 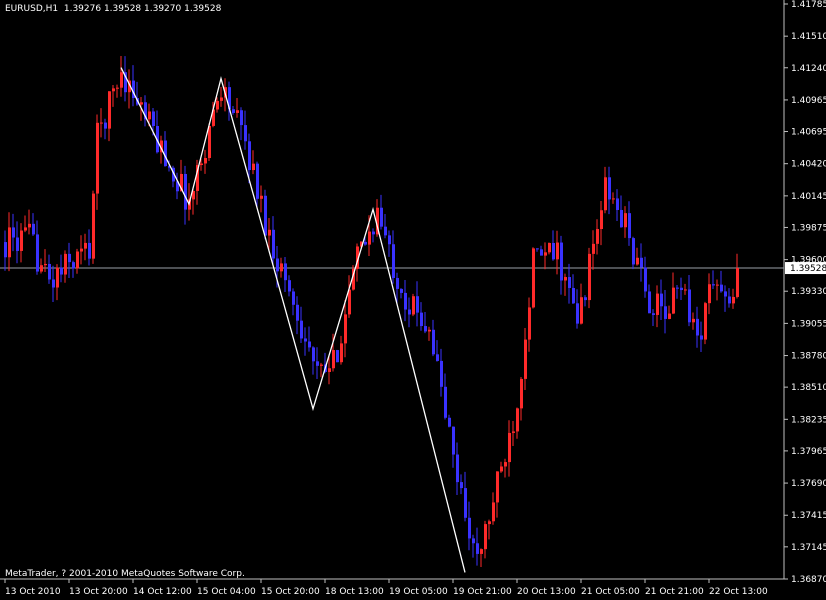 What do you see at coordinates (808, 516) in the screenshot?
I see `y-tick-label: 1.37415` at bounding box center [808, 516].